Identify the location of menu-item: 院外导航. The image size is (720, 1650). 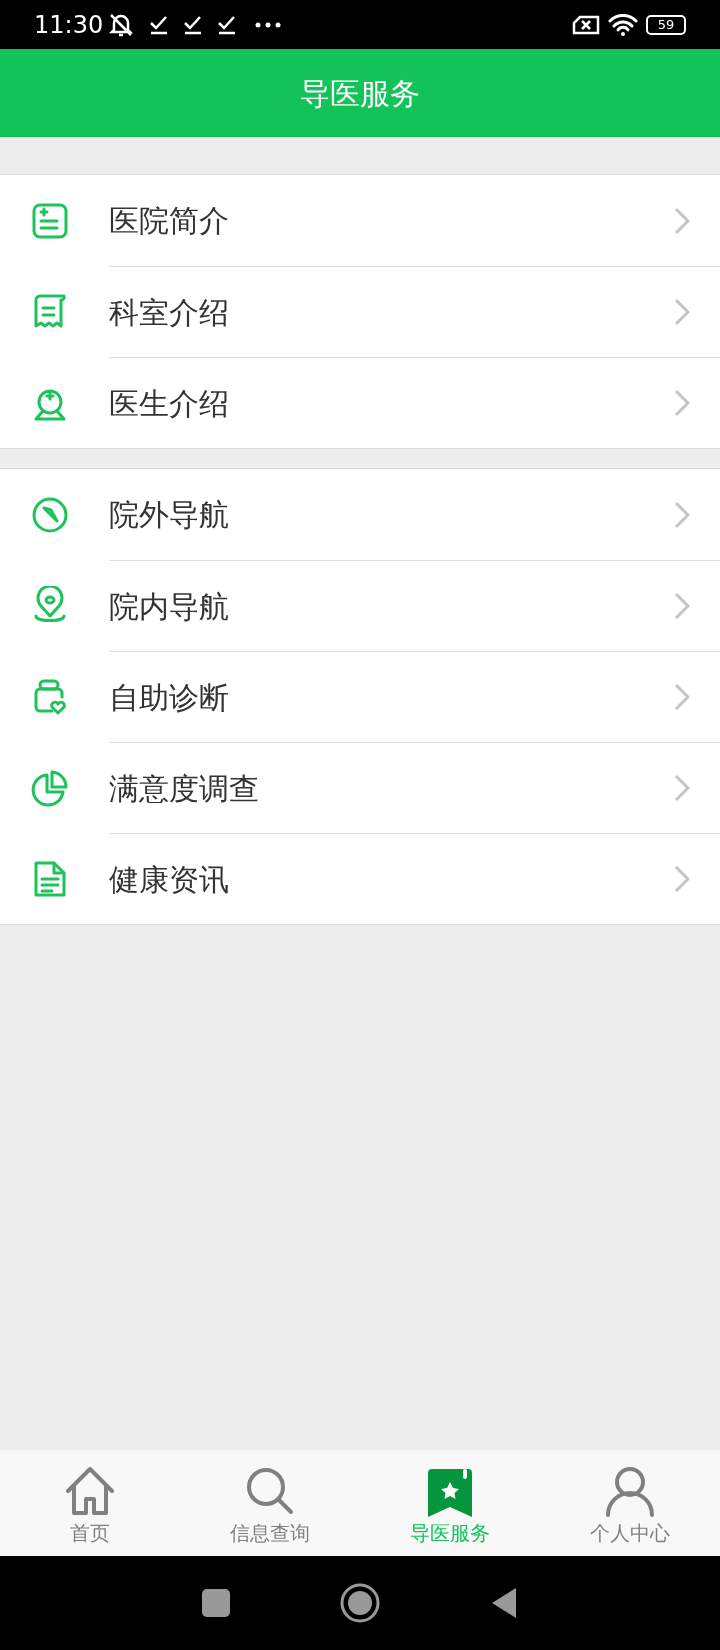
(360, 514).